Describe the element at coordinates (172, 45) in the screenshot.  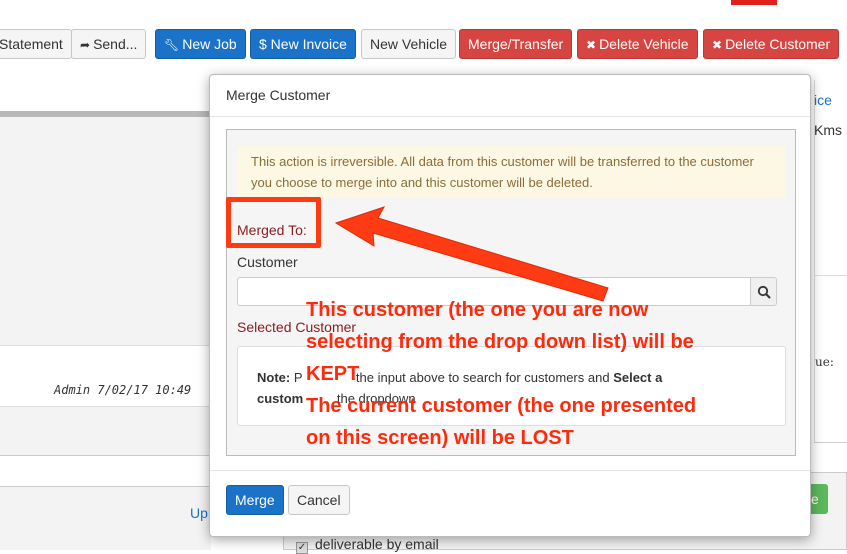
I see `wrench-icon: 🔧︎` at that location.